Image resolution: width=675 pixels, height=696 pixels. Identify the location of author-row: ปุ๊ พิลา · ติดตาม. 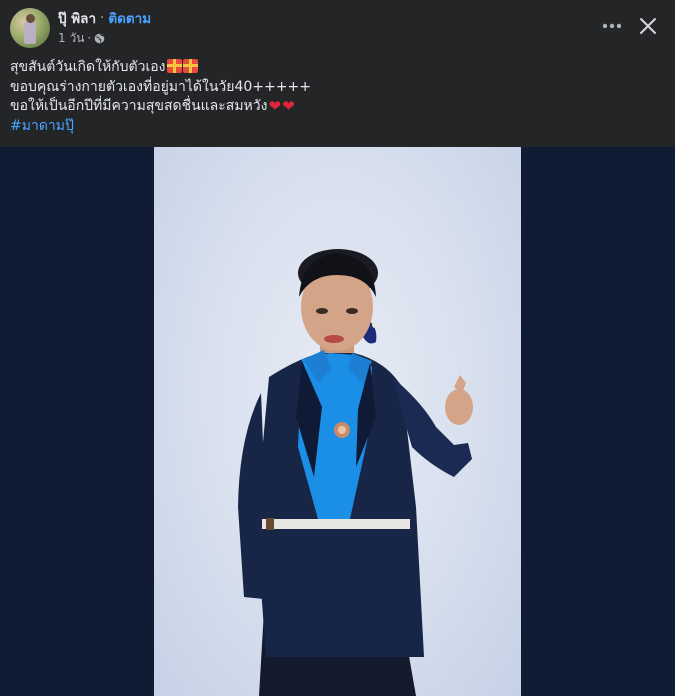
(104, 18).